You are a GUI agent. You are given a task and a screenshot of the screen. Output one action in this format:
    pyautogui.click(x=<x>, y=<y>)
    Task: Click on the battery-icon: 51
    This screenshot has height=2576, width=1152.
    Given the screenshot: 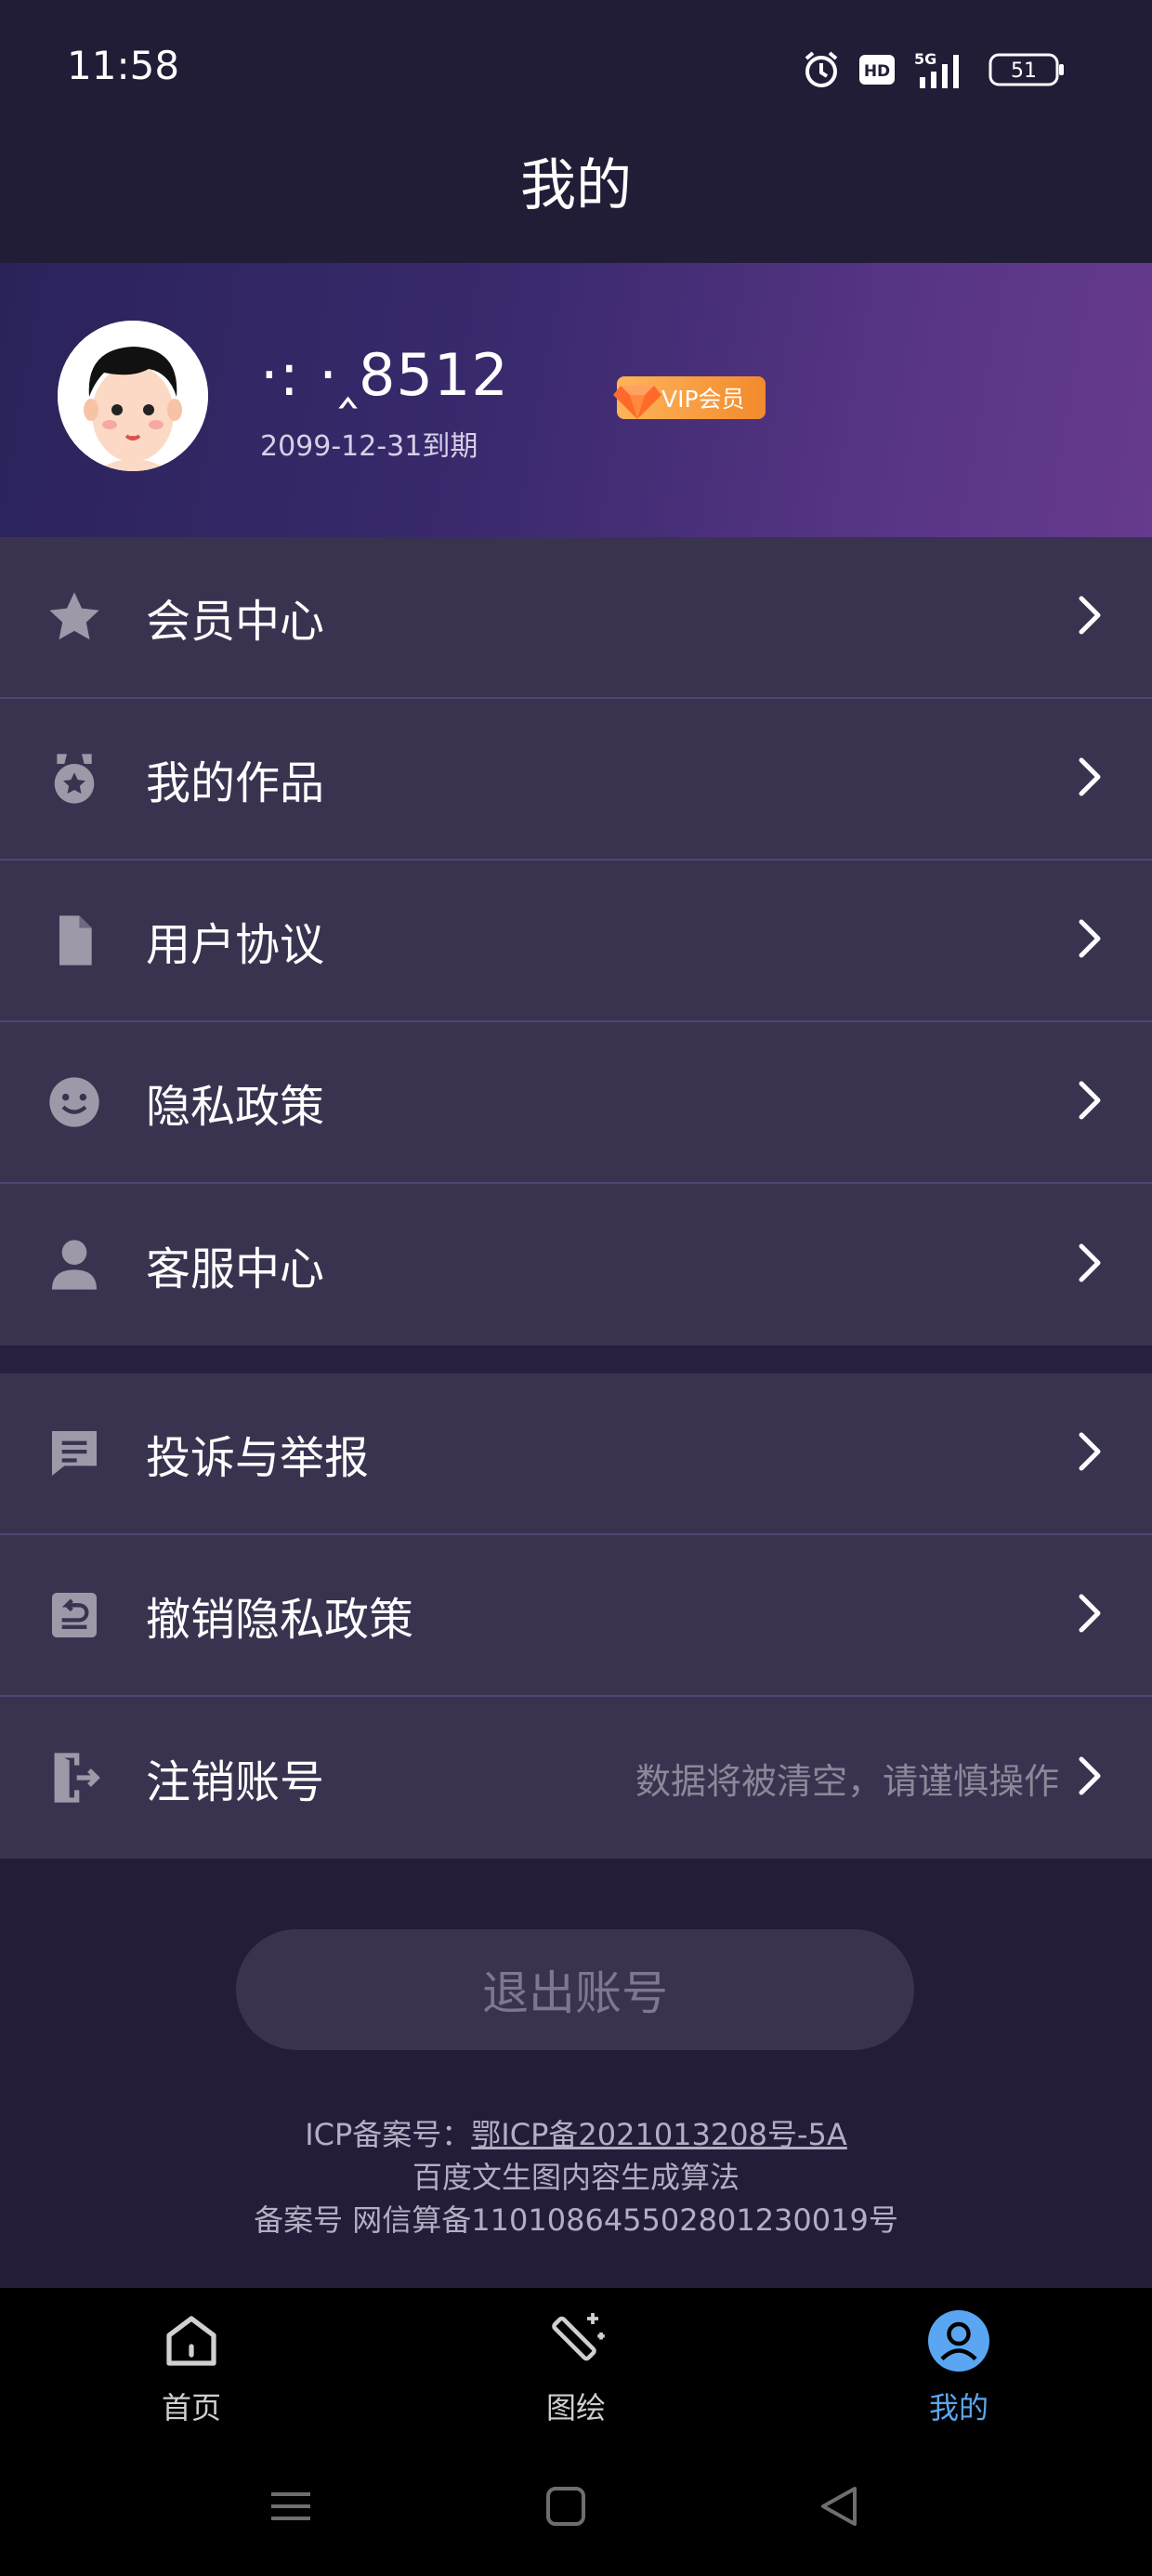 What is the action you would take?
    pyautogui.click(x=1027, y=69)
    